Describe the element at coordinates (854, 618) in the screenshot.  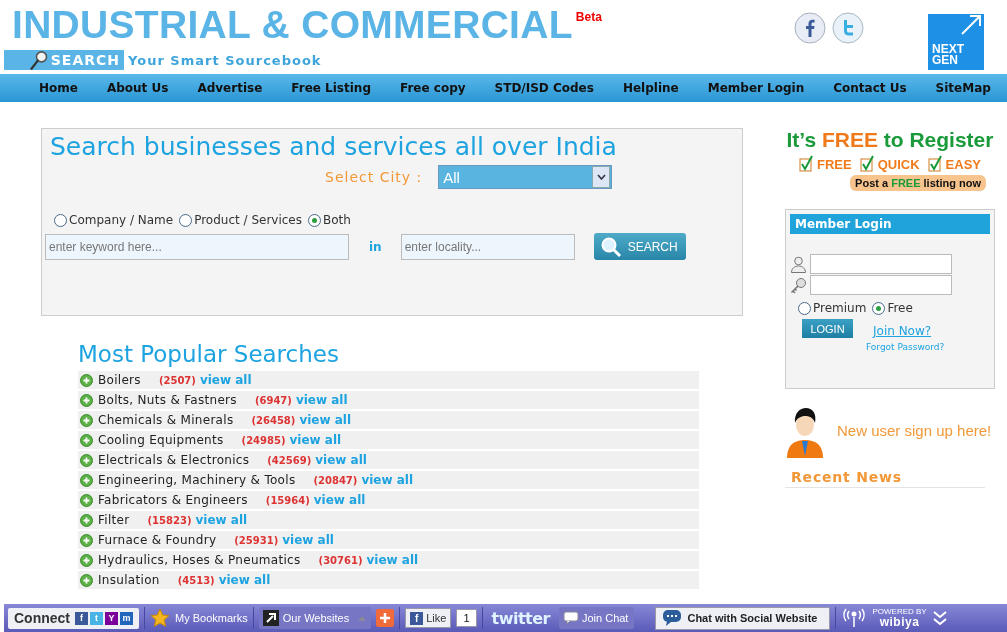
I see `broadcast-icon` at that location.